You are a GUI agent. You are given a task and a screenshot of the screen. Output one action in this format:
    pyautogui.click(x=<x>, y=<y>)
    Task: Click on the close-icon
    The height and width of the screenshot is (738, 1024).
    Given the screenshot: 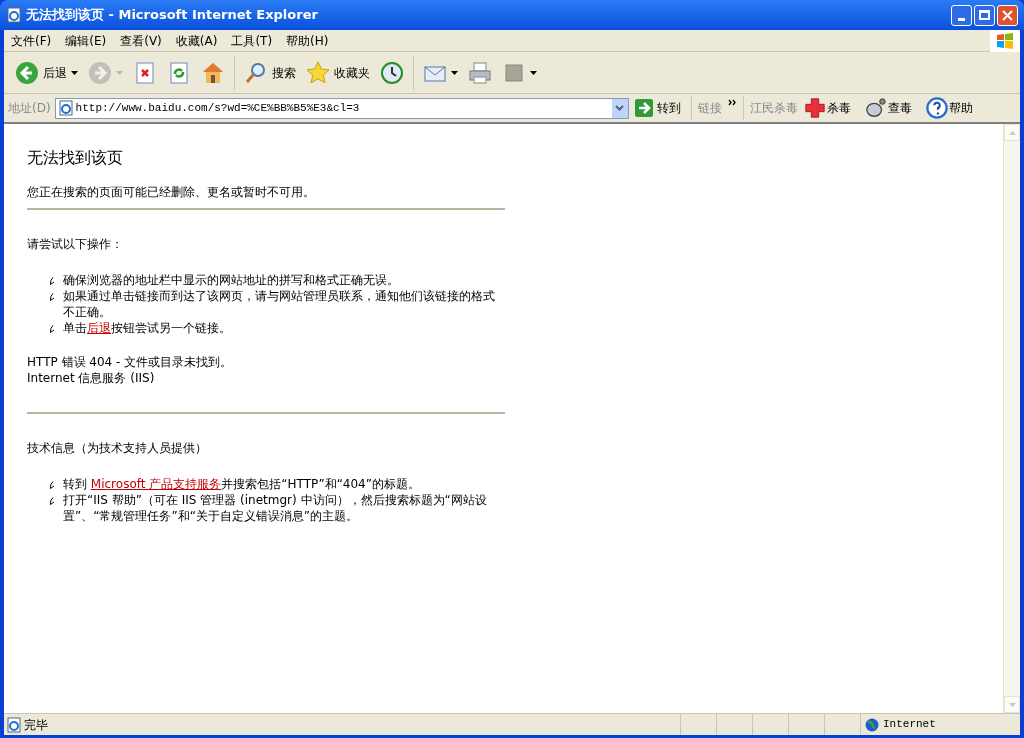 What is the action you would take?
    pyautogui.click(x=1007, y=15)
    